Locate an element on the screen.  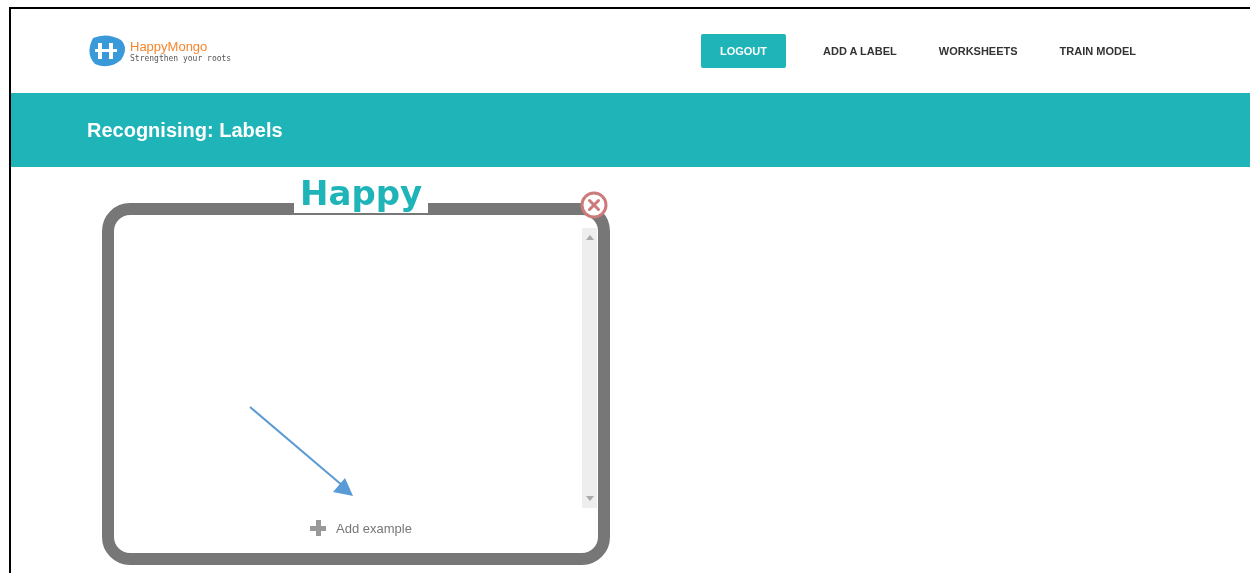
plus-icon is located at coordinates (318, 528).